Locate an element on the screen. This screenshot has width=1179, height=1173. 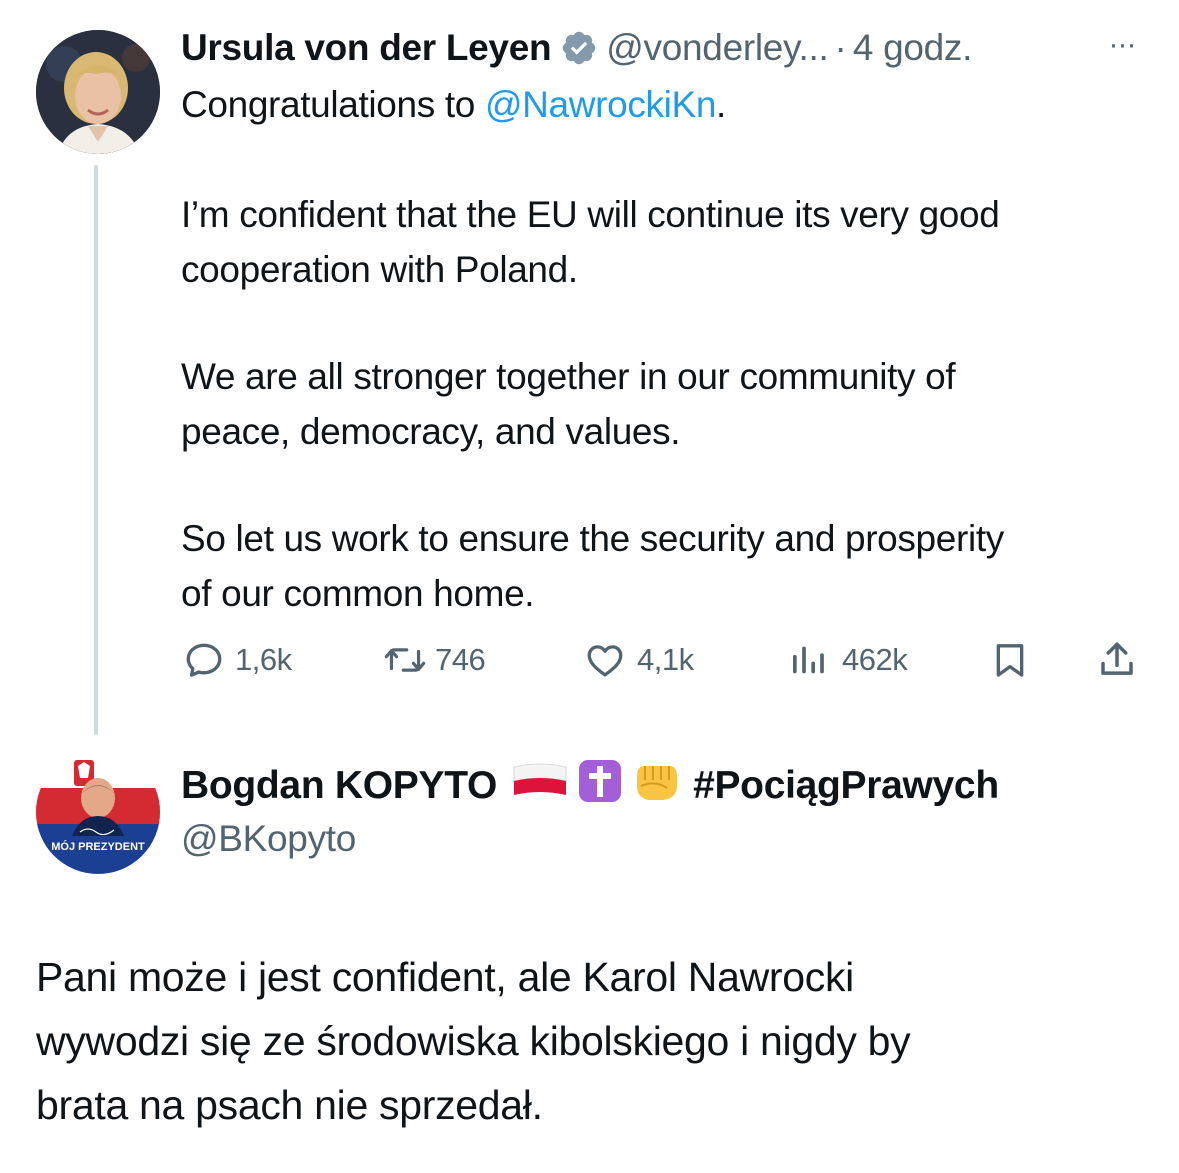
like-icon is located at coordinates (605, 660).